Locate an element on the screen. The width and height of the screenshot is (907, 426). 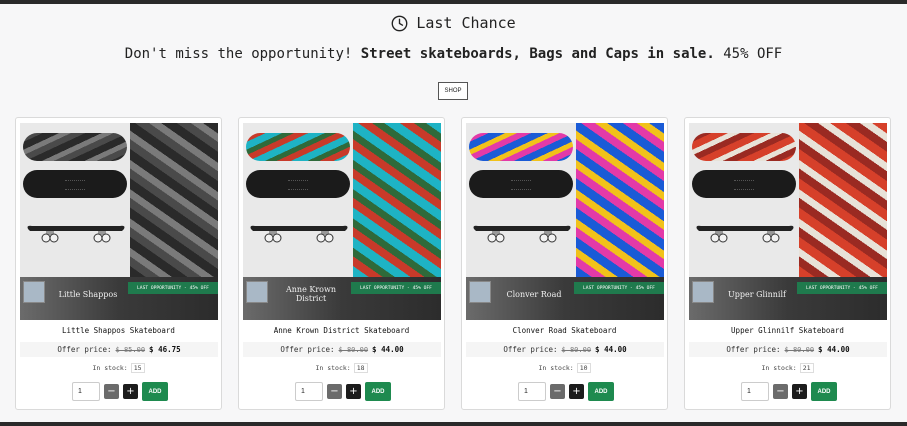
price-row: Offer price: $ 85.00 $ 46.75 is located at coordinates (119, 349).